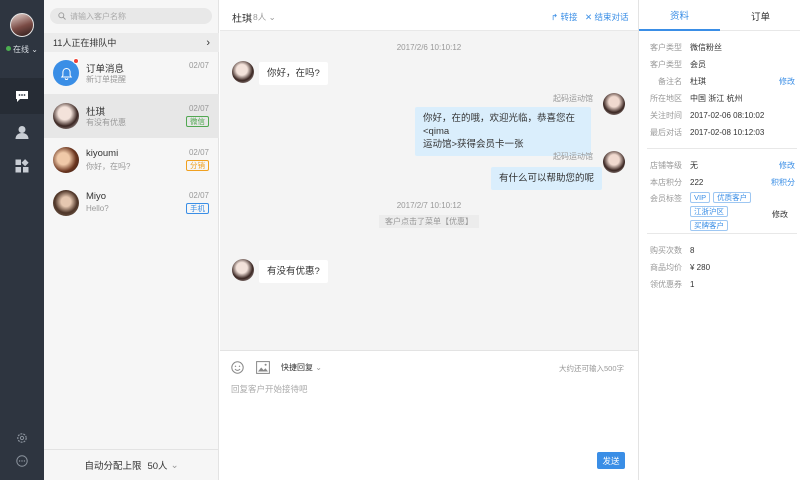 The image size is (800, 480). What do you see at coordinates (666, 284) in the screenshot?
I see `info-key: 领优惠券` at bounding box center [666, 284].